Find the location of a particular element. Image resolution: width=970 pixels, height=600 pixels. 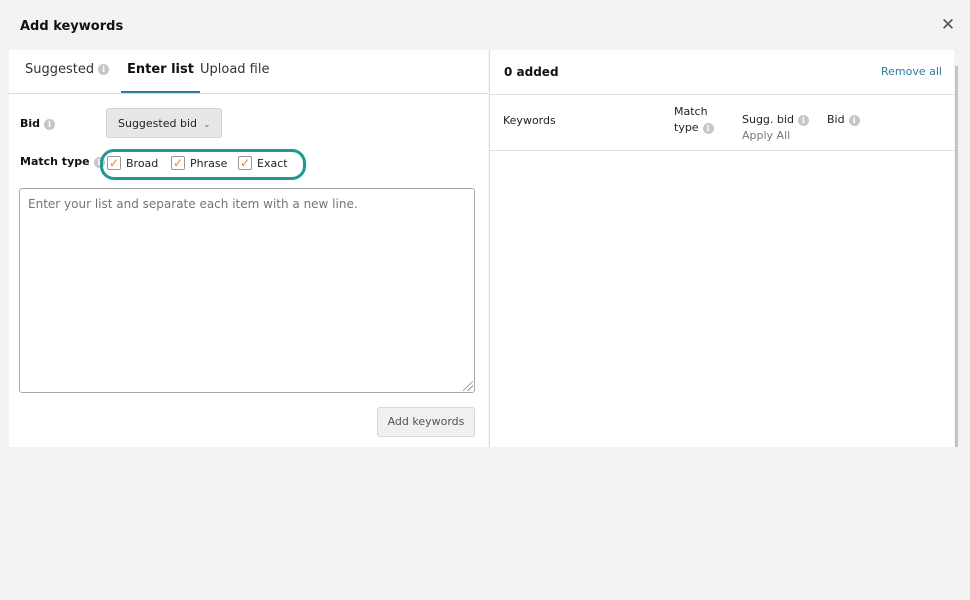

tab-bar: Suggested i Enter list Upload file is located at coordinates (248, 72).